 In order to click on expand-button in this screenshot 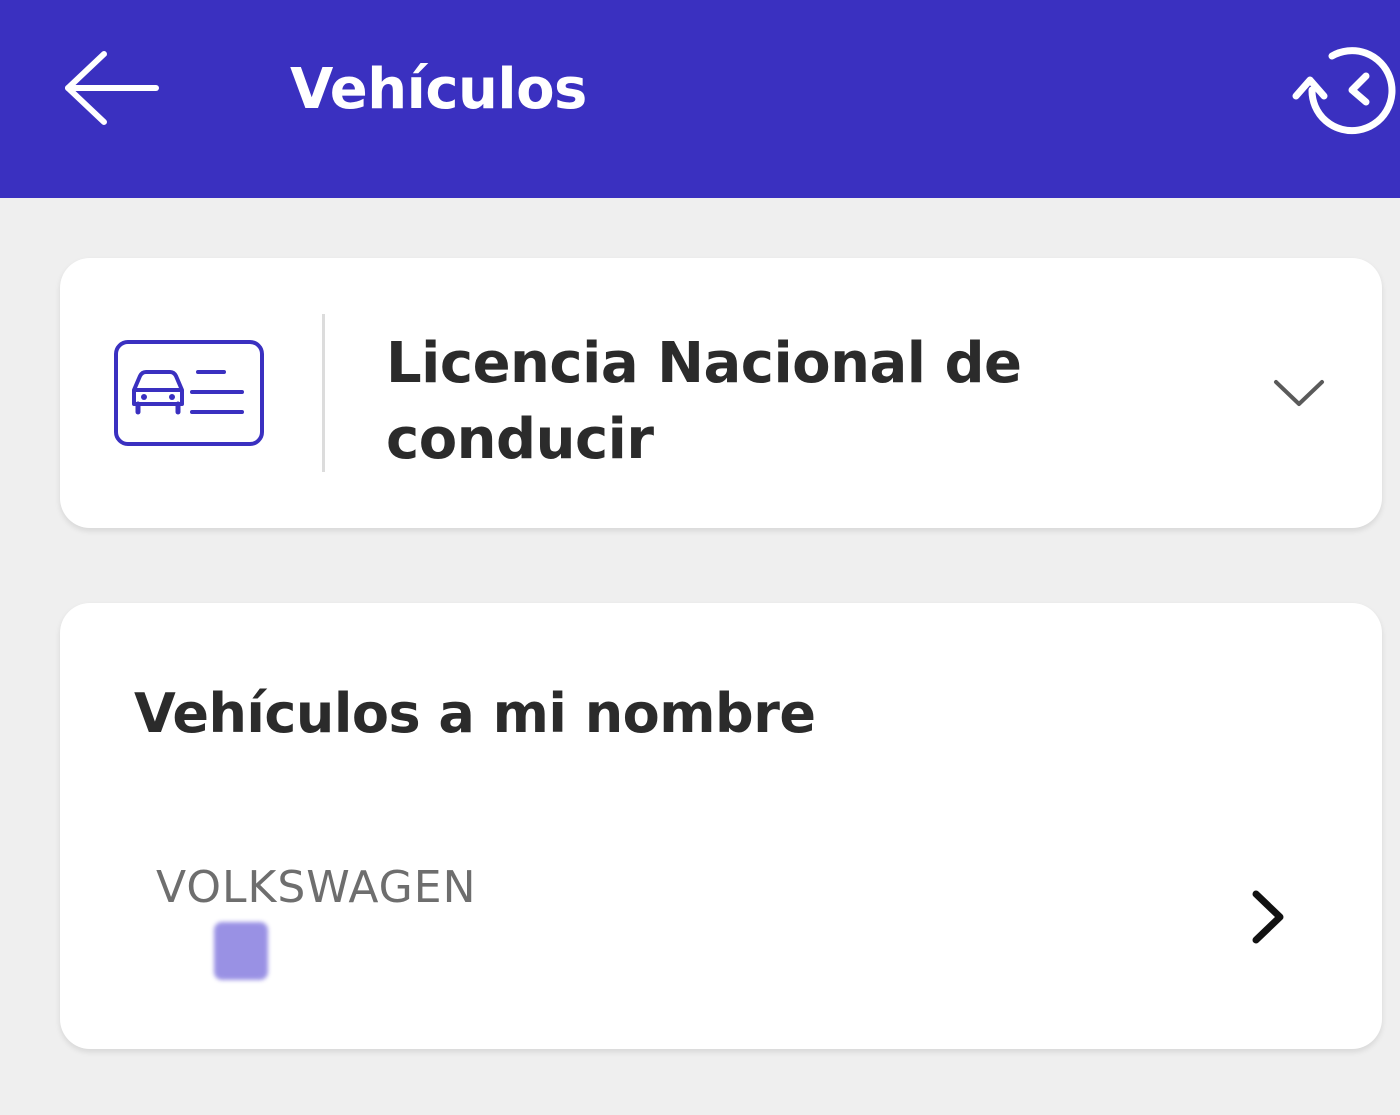, I will do `click(1299, 393)`.